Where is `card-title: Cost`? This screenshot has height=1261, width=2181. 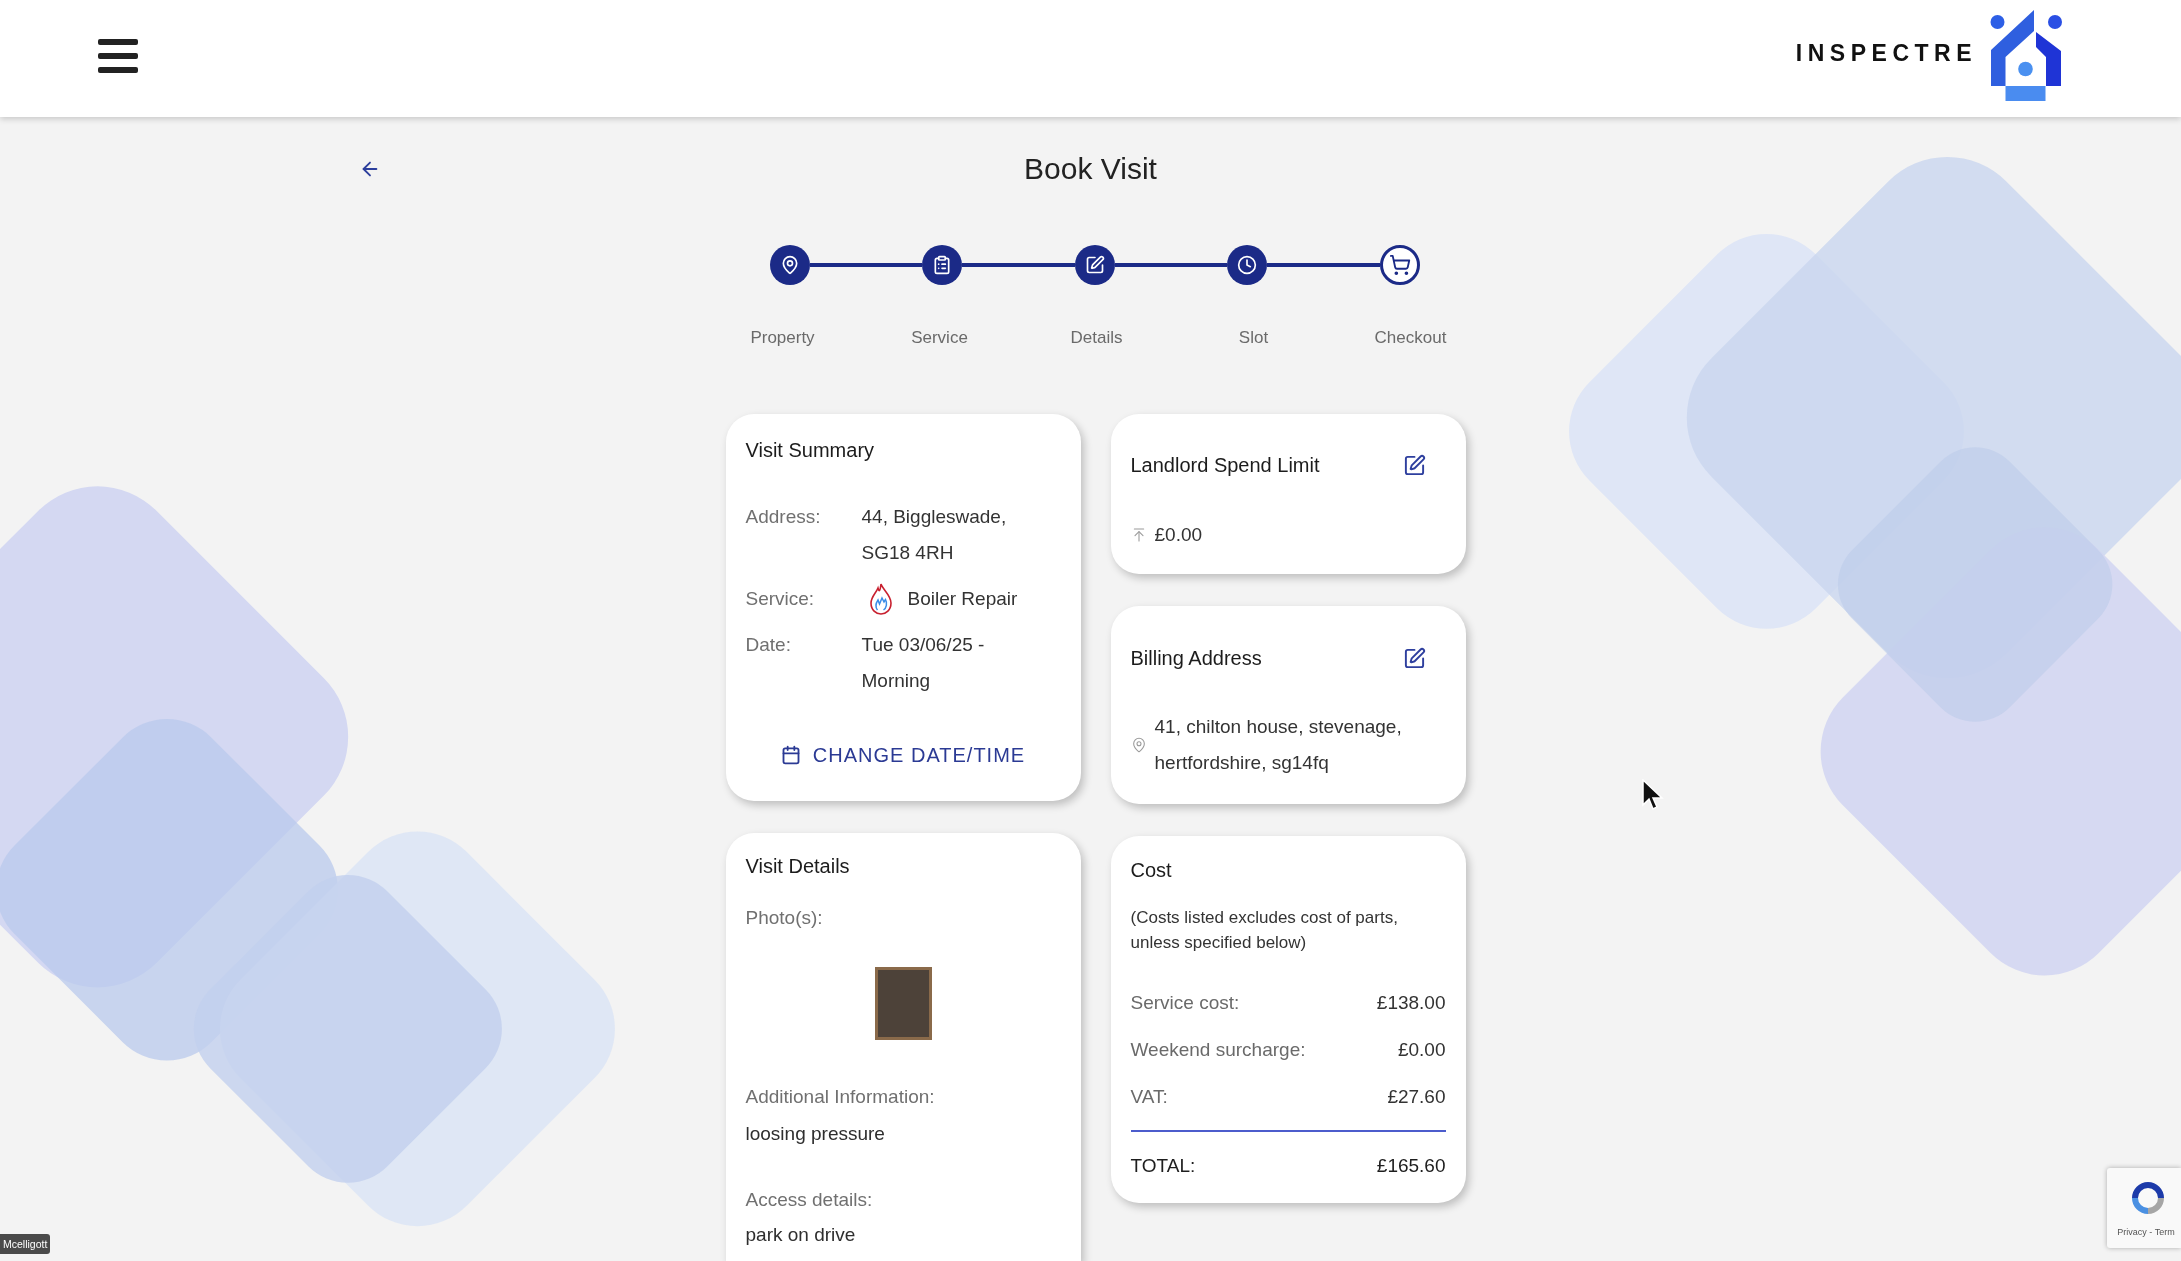 card-title: Cost is located at coordinates (1151, 870).